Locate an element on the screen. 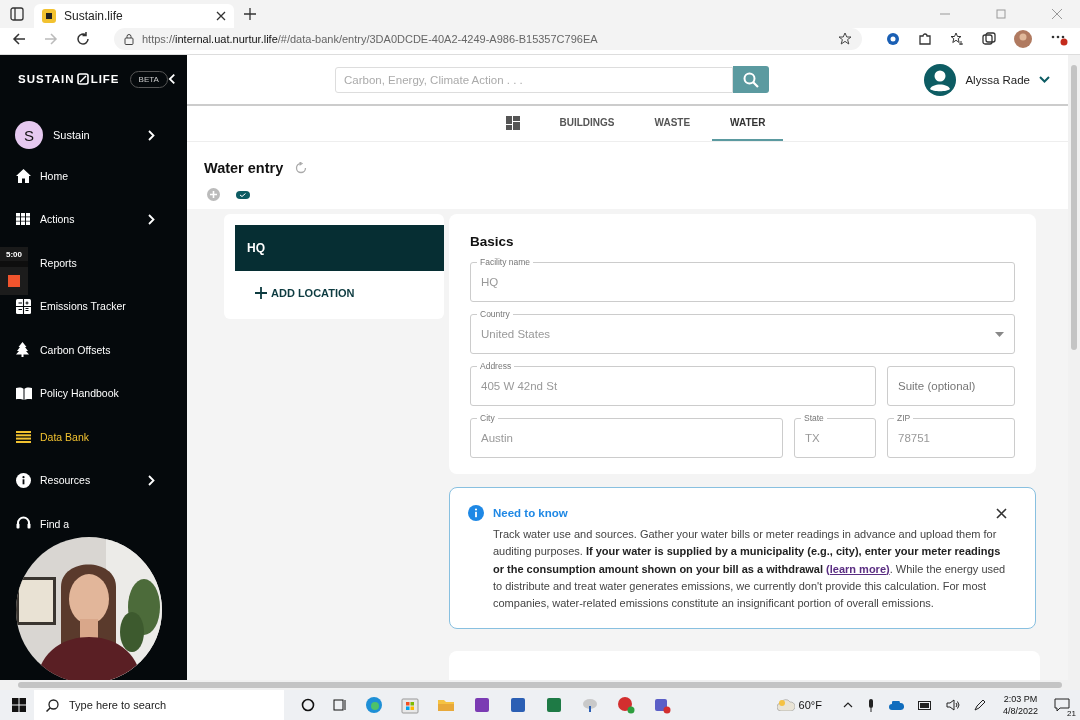 This screenshot has height=720, width=1080. nav-item: Resources is located at coordinates (93, 480).